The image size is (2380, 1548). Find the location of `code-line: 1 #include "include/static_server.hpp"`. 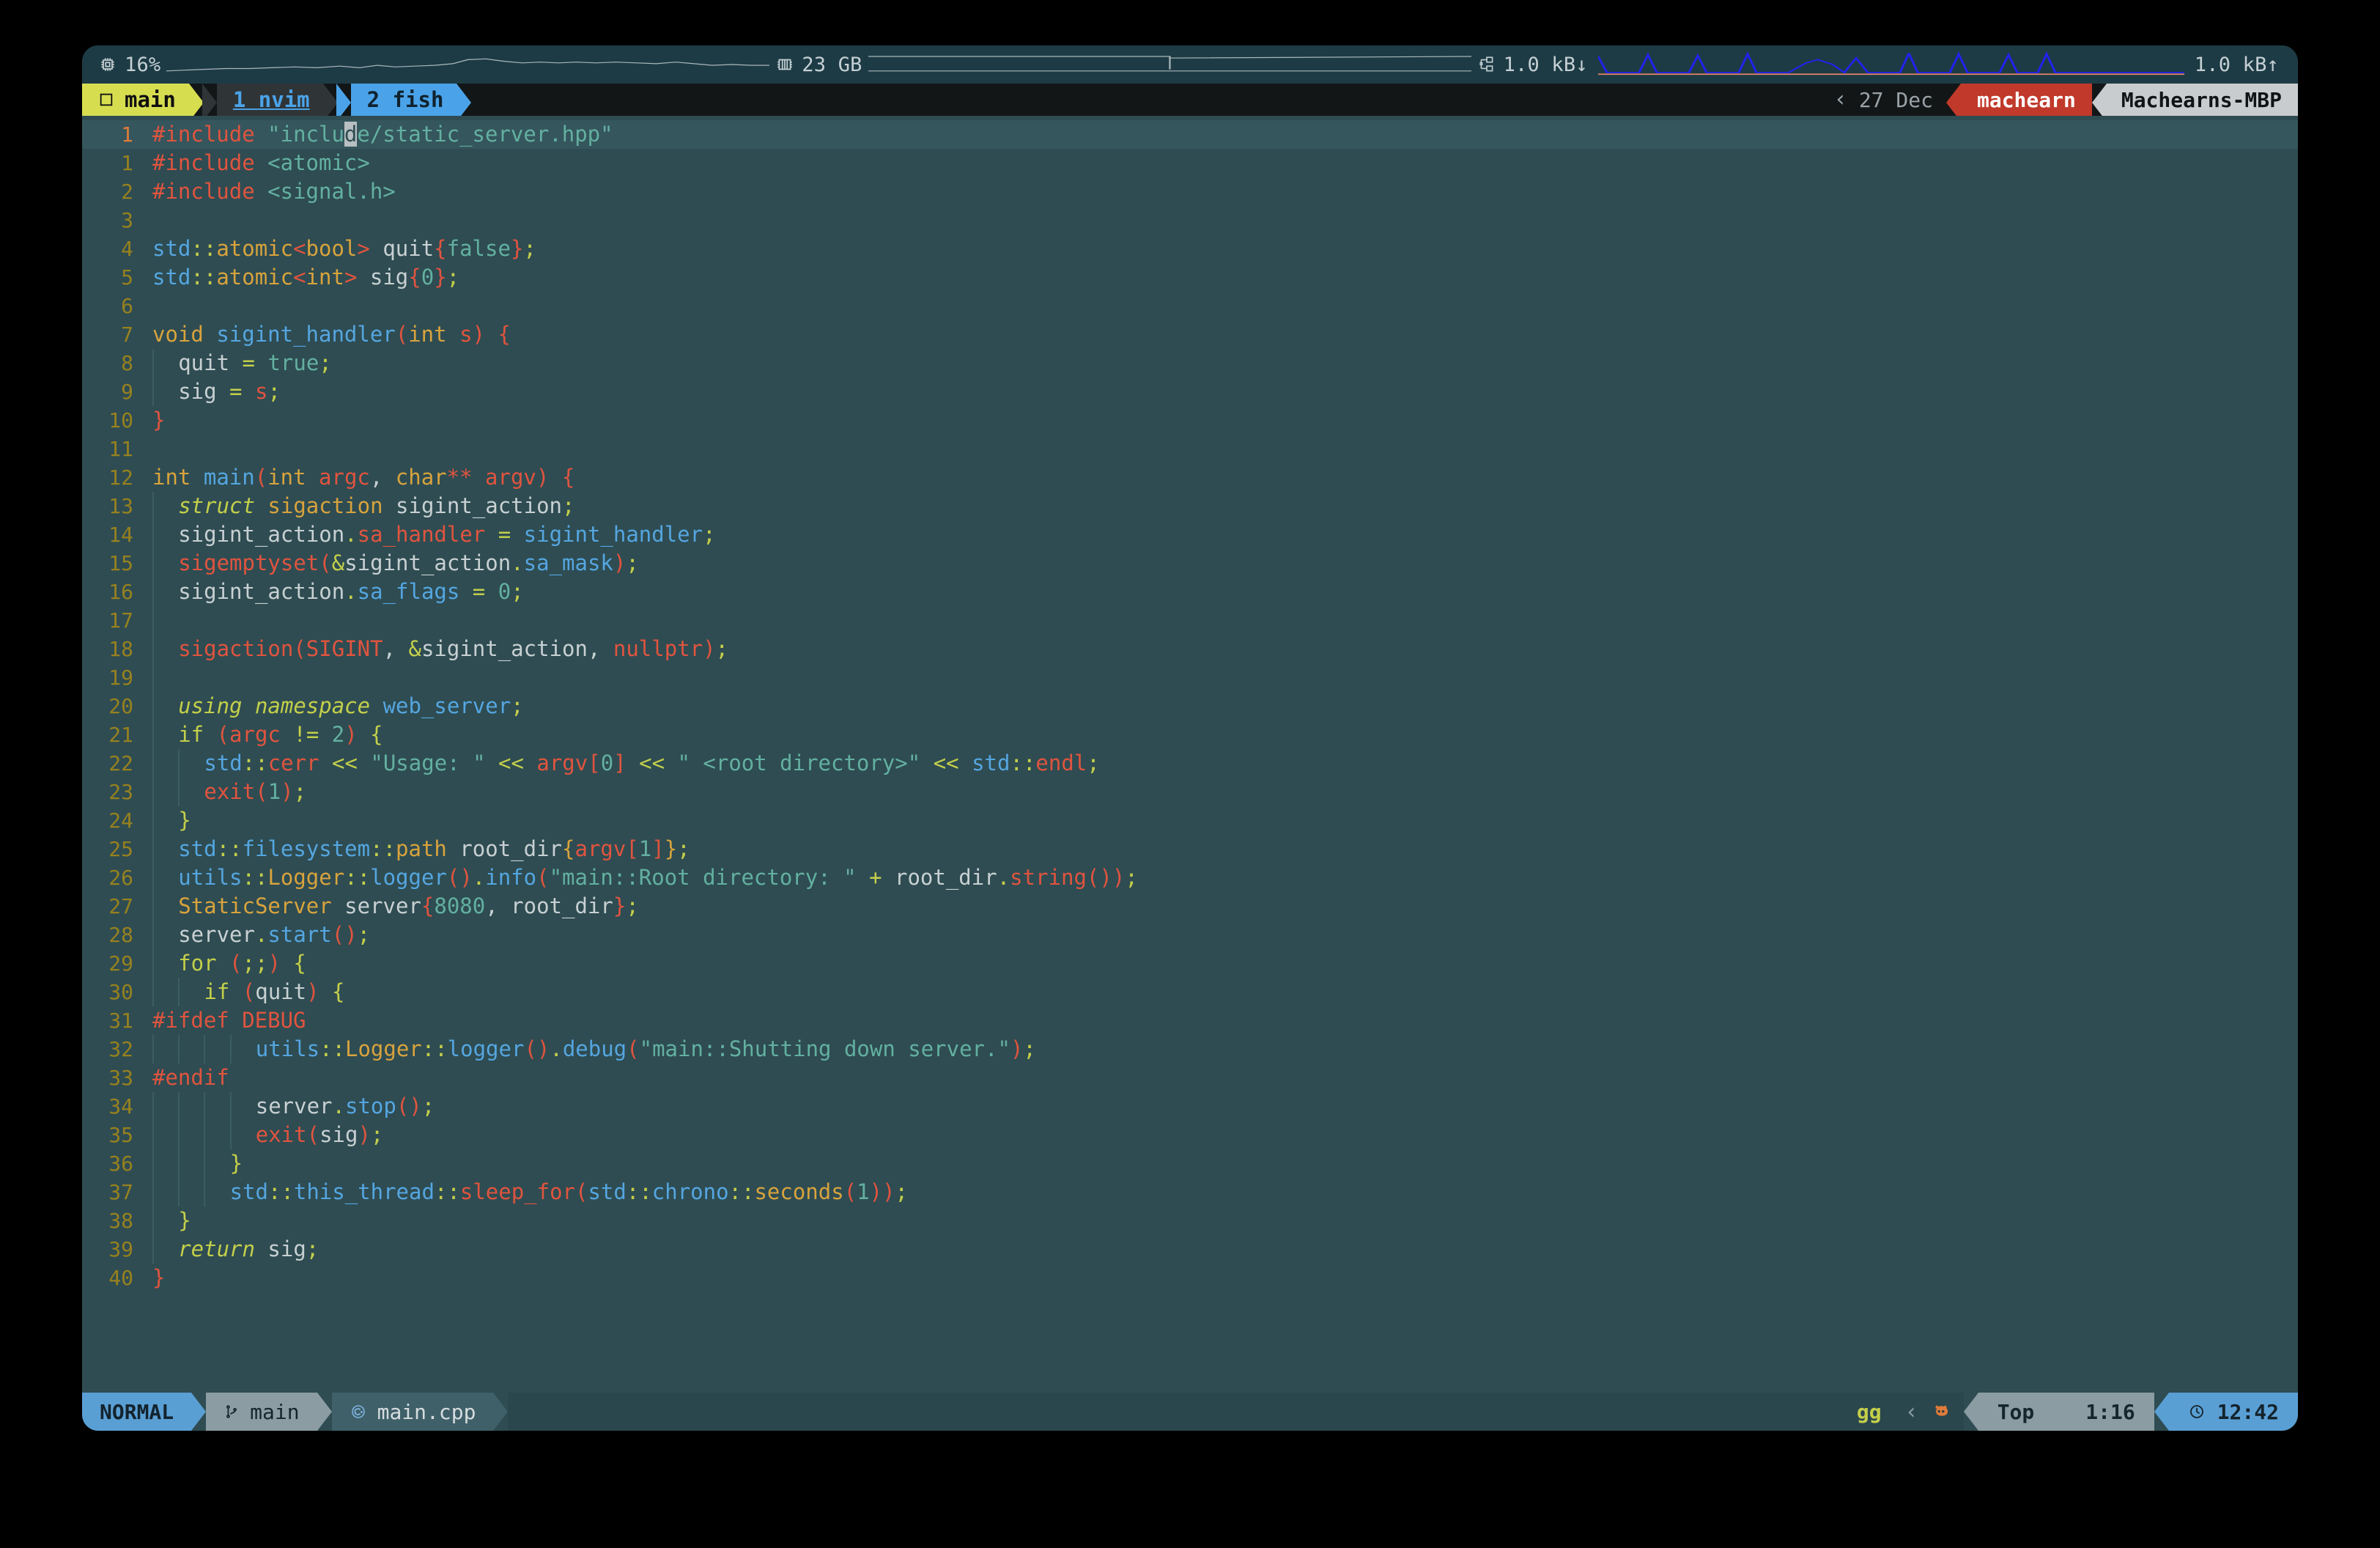

code-line: 1 #include "include/static_server.hpp" is located at coordinates (1190, 134).